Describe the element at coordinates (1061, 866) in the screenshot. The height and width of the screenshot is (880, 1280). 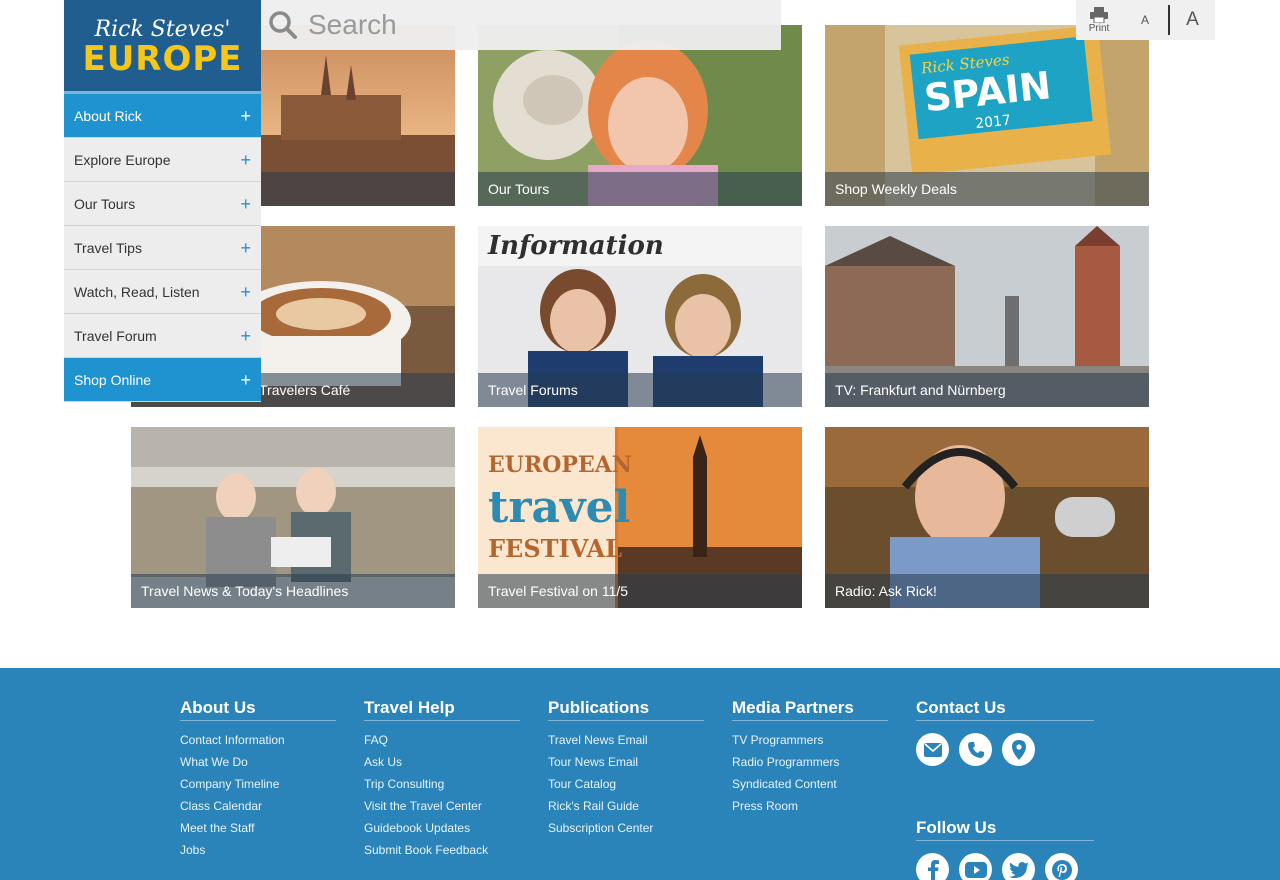
I see `pinterest-icon` at that location.